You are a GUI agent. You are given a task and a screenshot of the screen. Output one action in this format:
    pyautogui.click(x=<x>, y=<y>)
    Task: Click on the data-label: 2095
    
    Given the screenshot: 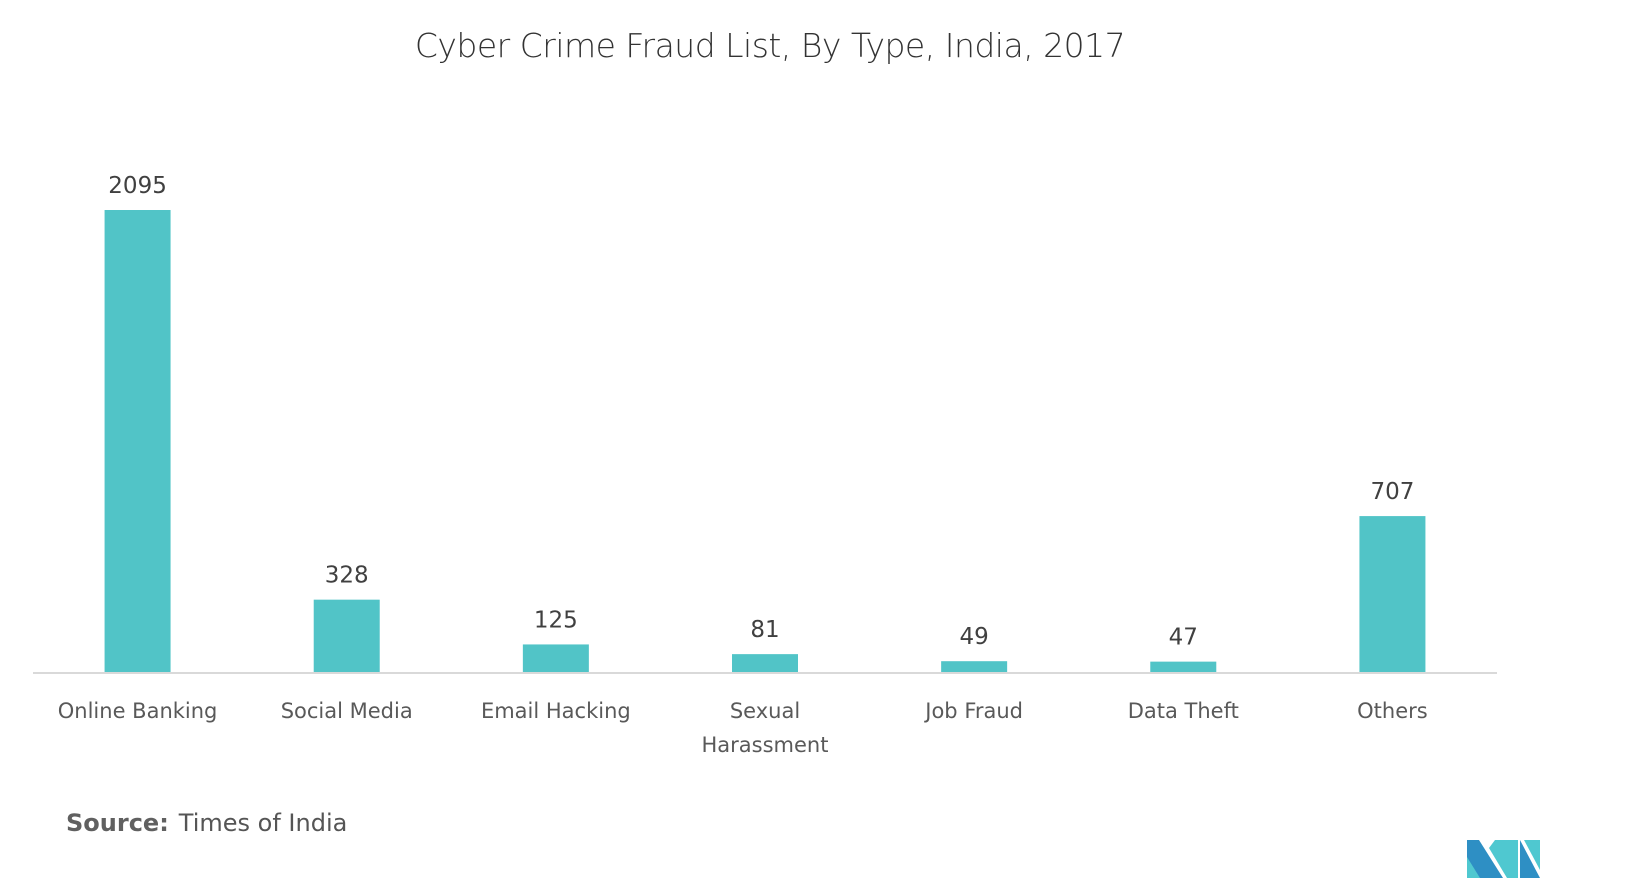 What is the action you would take?
    pyautogui.click(x=137, y=186)
    